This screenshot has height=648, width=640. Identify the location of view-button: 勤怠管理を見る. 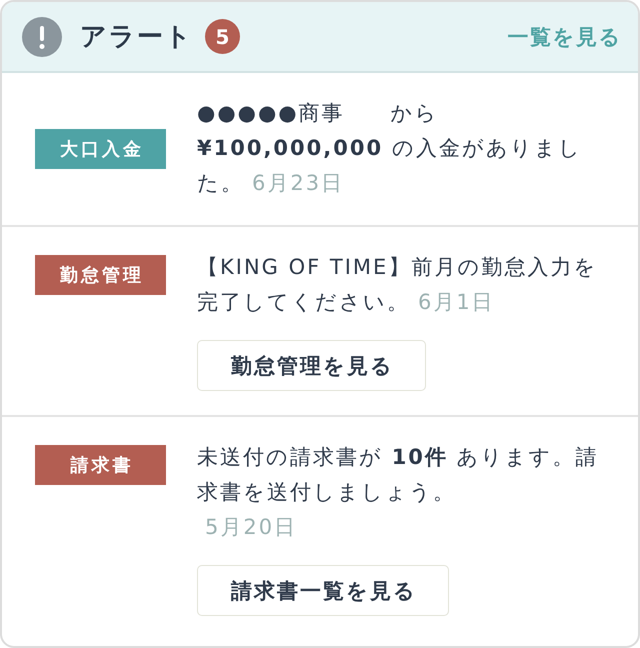
(311, 365).